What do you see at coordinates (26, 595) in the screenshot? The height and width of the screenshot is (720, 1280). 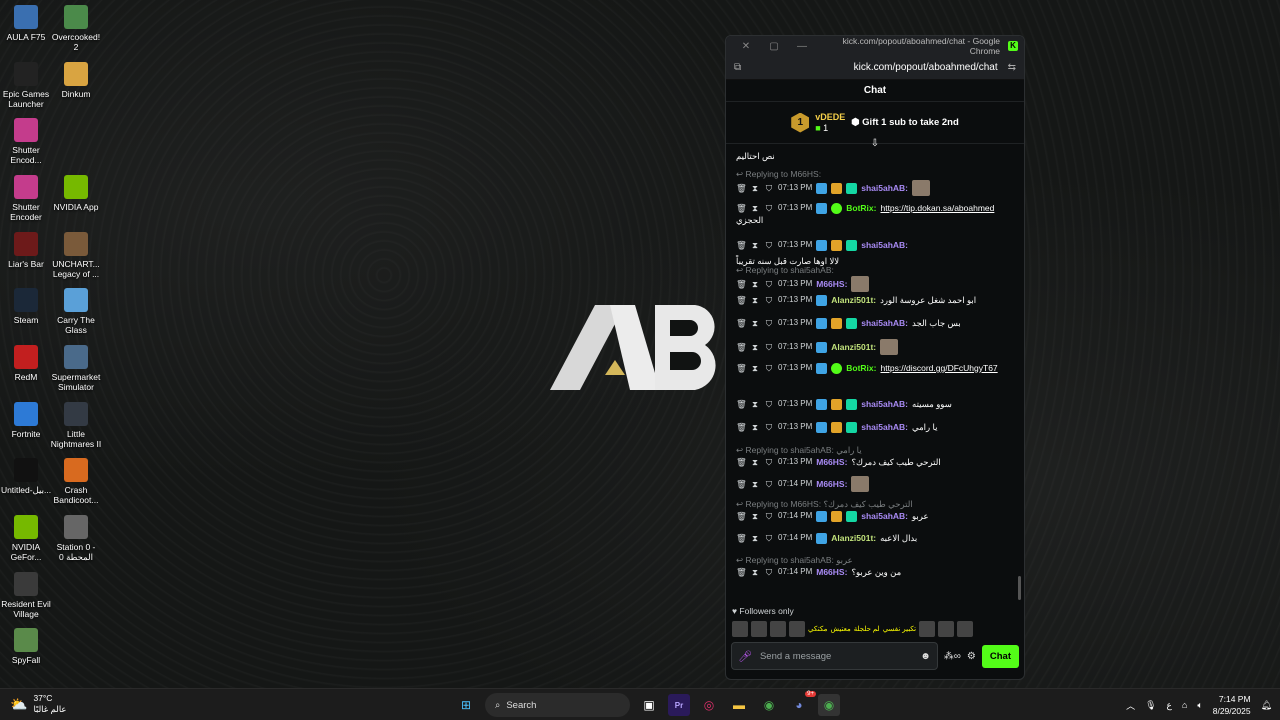 I see `desktop-icon: Resident Evil Village` at bounding box center [26, 595].